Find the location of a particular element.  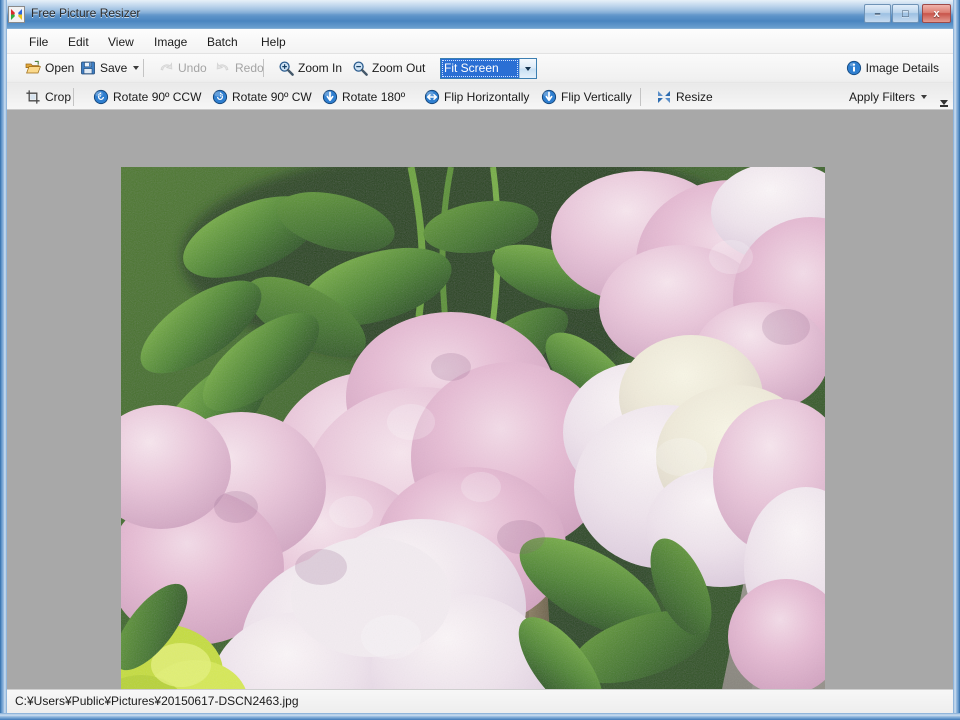

image-details-button: Image Details is located at coordinates (892, 68).